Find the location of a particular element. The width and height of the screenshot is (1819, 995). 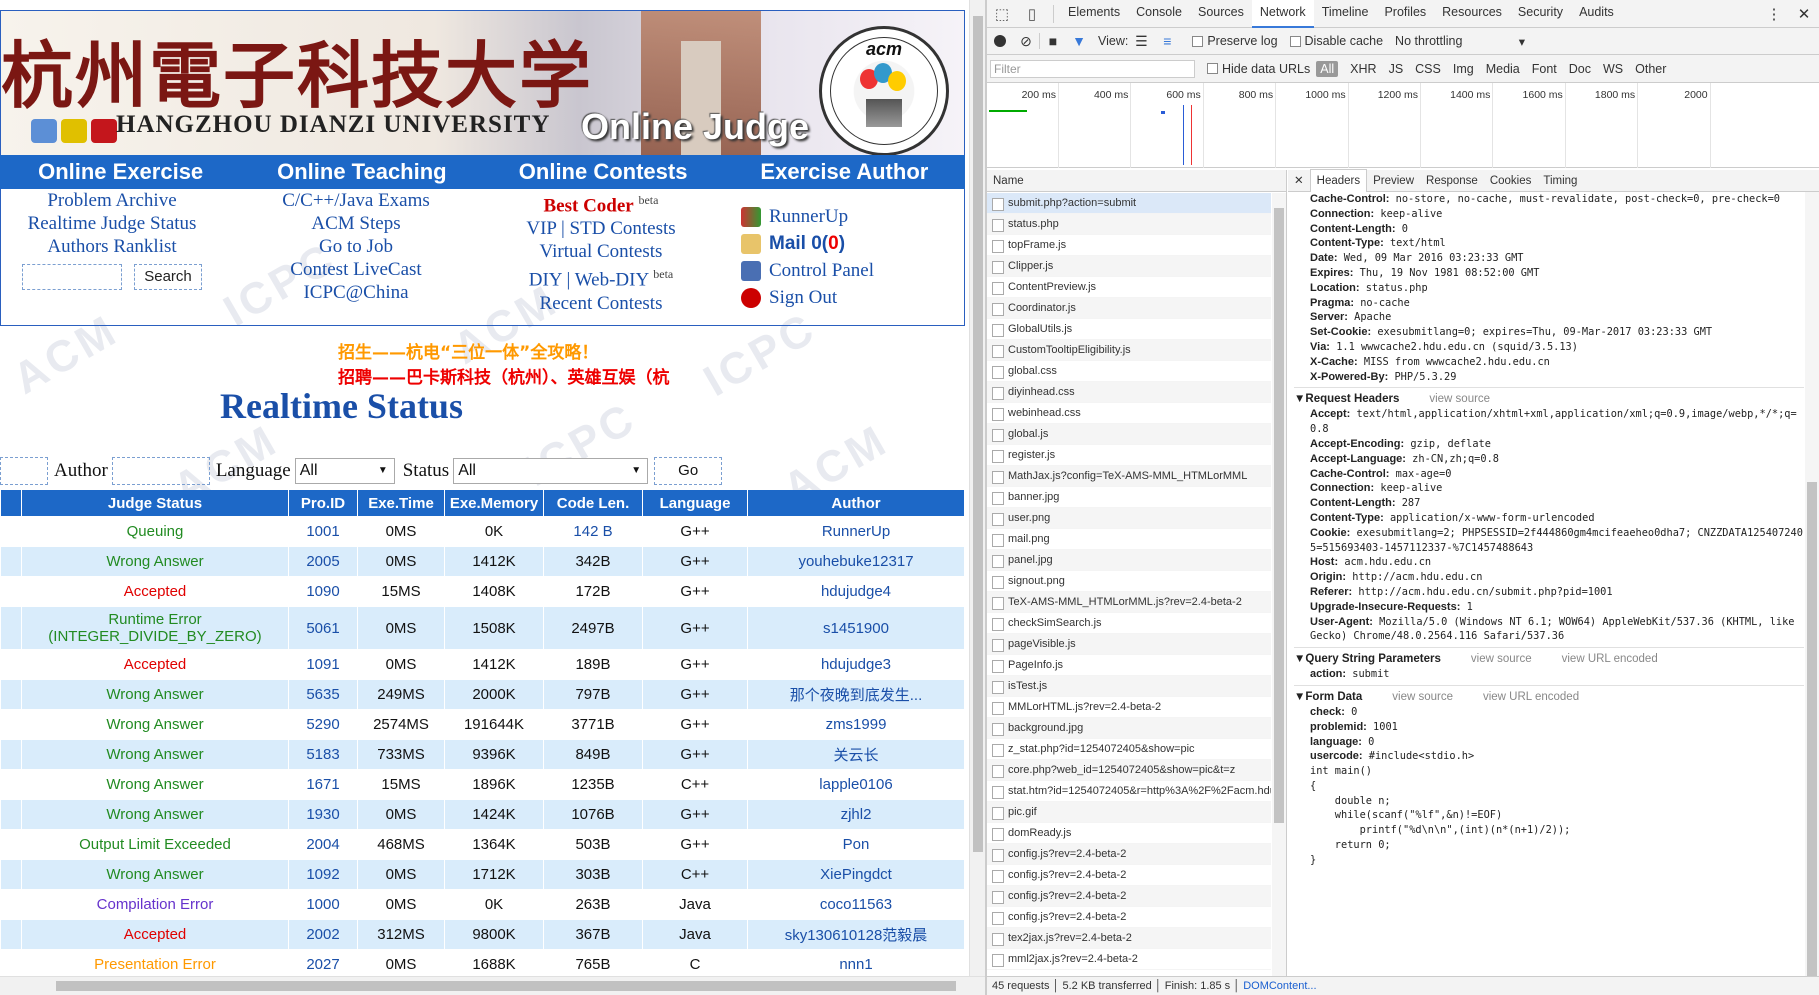

clear-icon: ⊘ is located at coordinates (1026, 41).